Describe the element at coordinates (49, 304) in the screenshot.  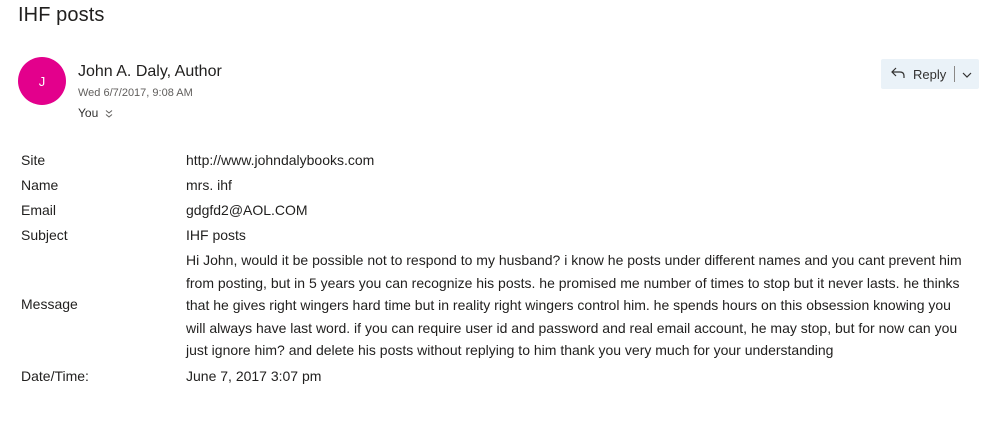
I see `message-label: Message` at that location.